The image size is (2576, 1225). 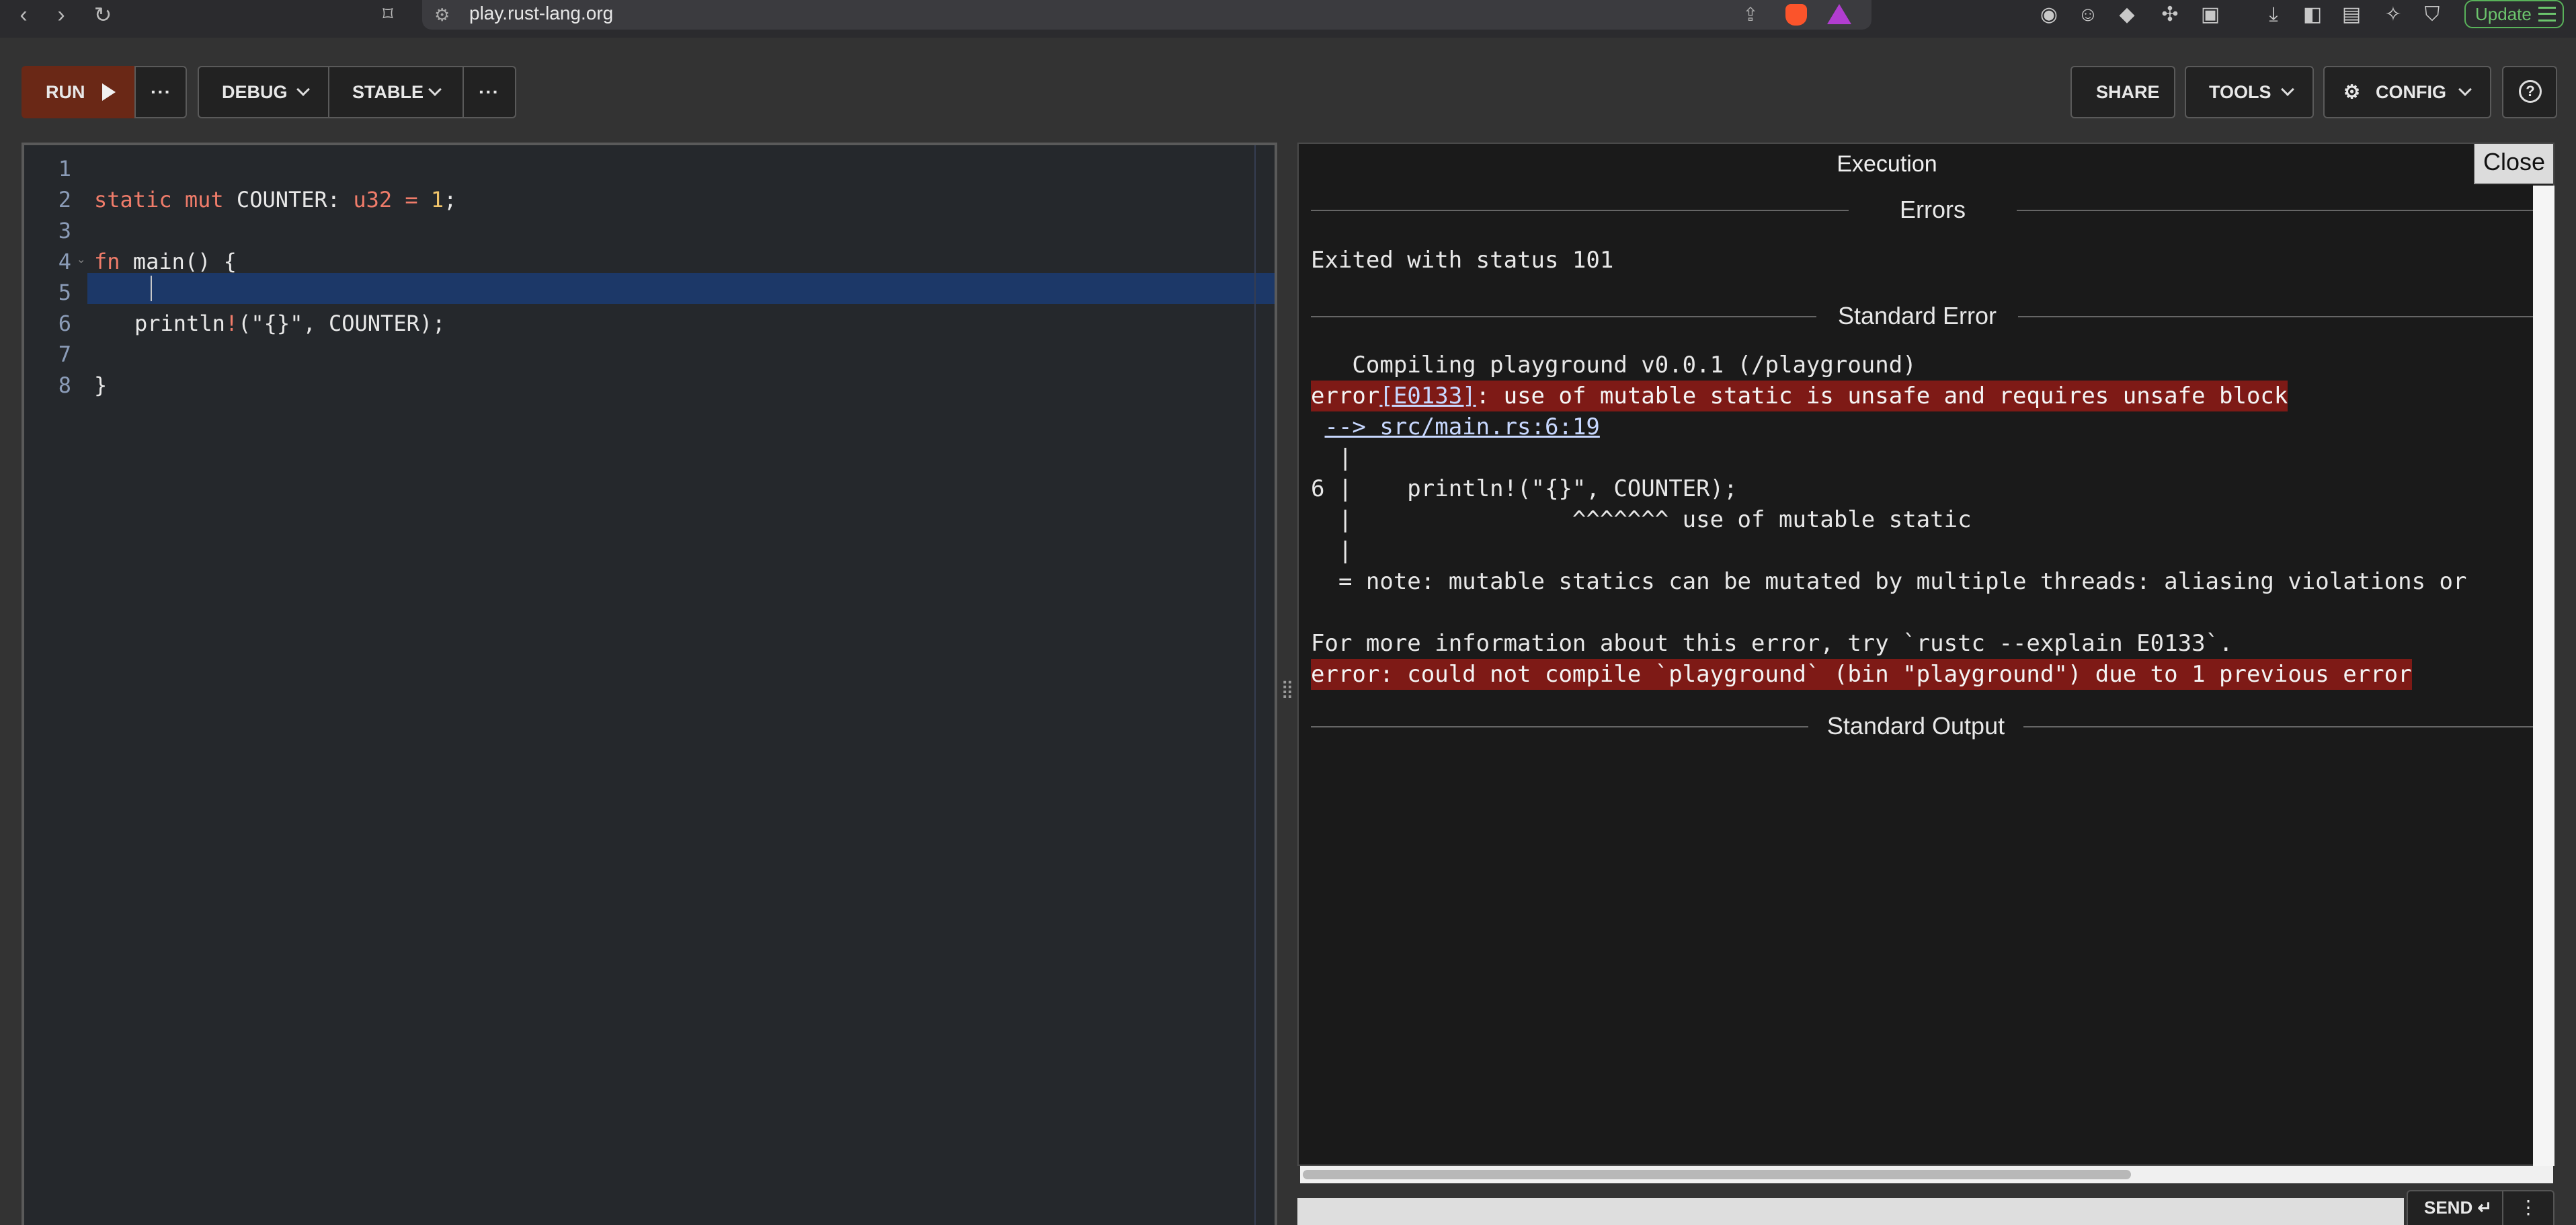 What do you see at coordinates (1641, 520) in the screenshot?
I see `stderr-line: | ^^^^^^^ use of mutable static` at bounding box center [1641, 520].